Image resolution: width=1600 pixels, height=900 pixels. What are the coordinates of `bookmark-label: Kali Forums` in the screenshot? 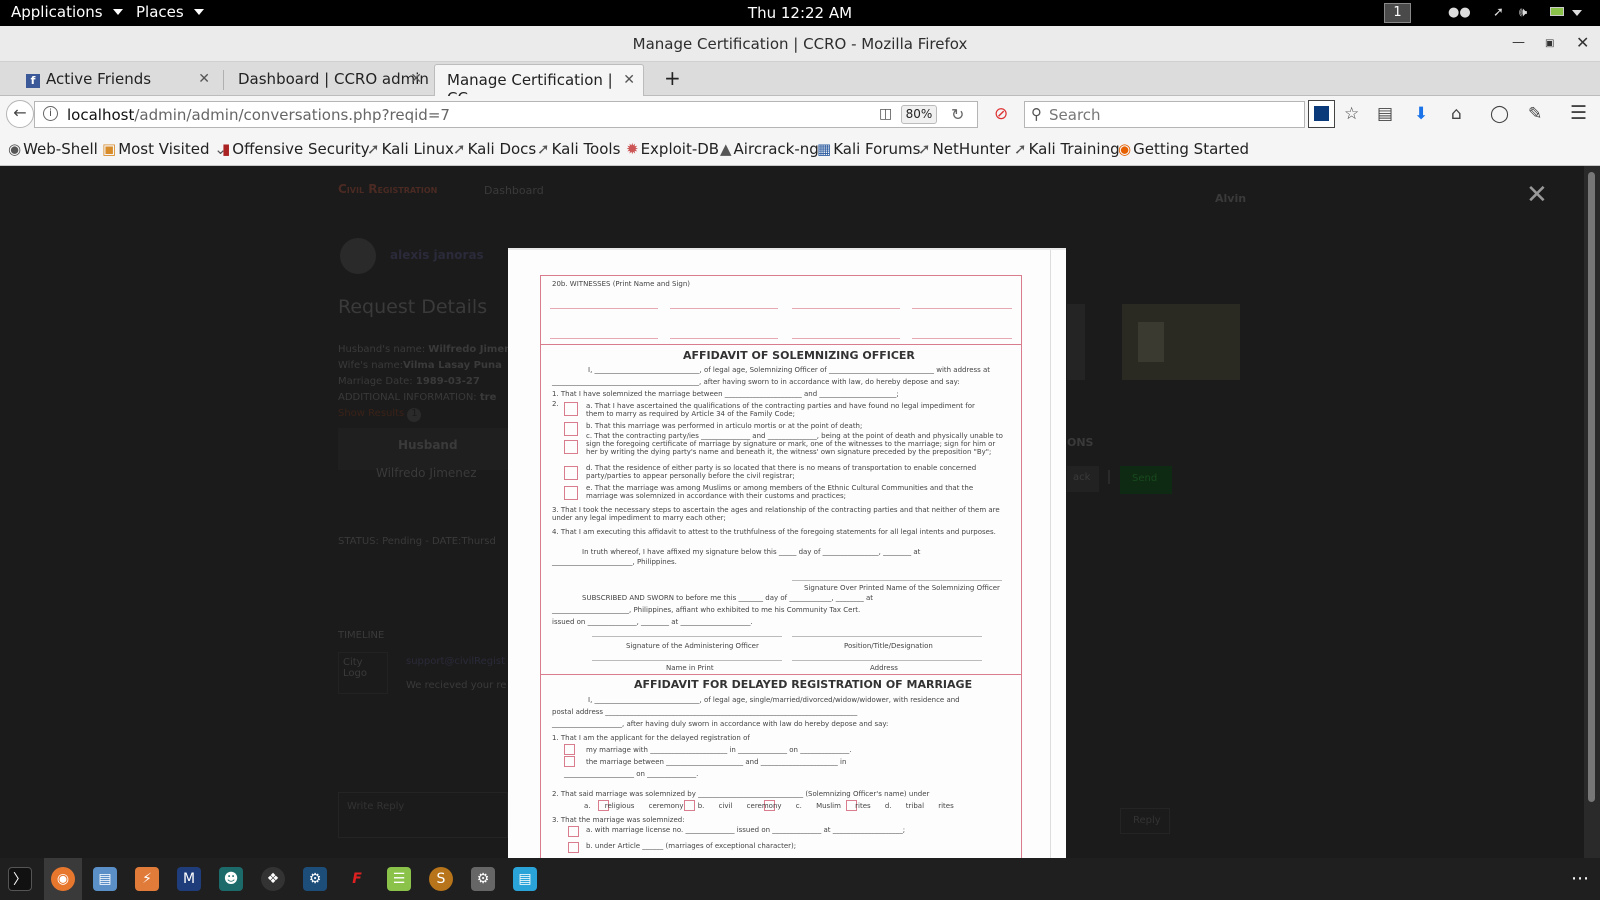 It's located at (877, 149).